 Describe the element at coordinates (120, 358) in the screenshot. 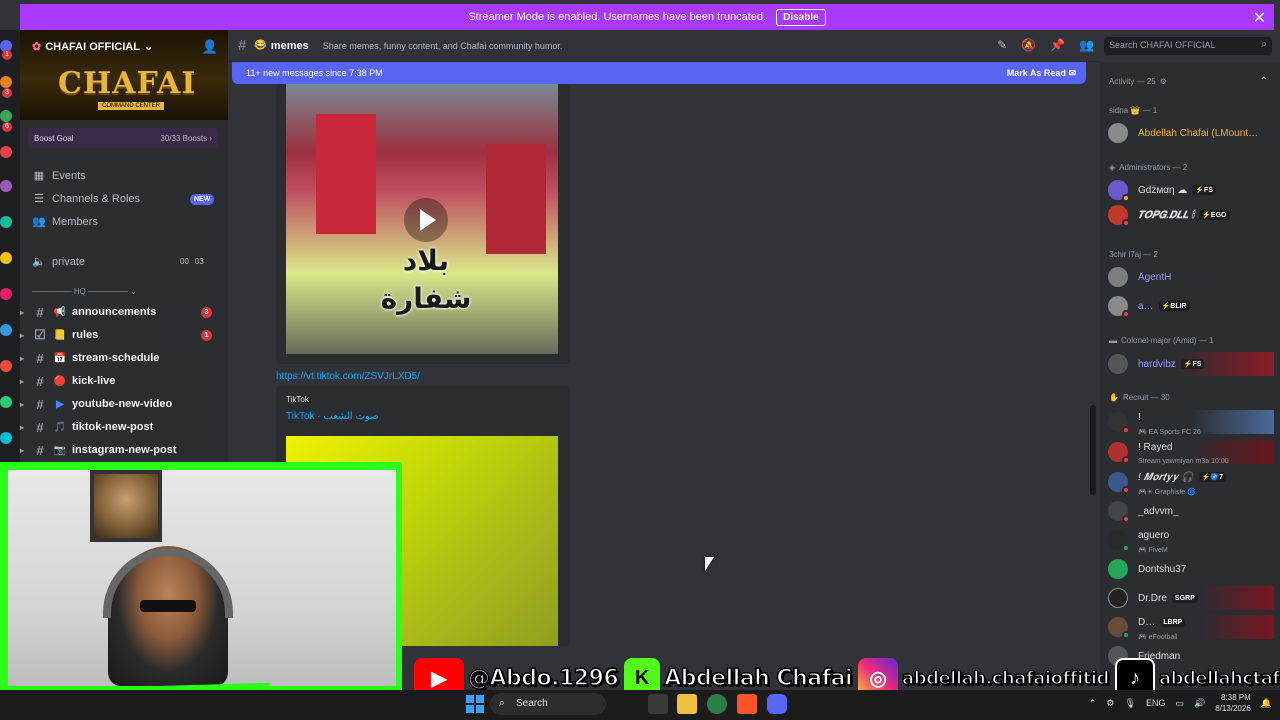

I see `channel-stream-schedule: ▸ # 📅 stream-schedule` at that location.